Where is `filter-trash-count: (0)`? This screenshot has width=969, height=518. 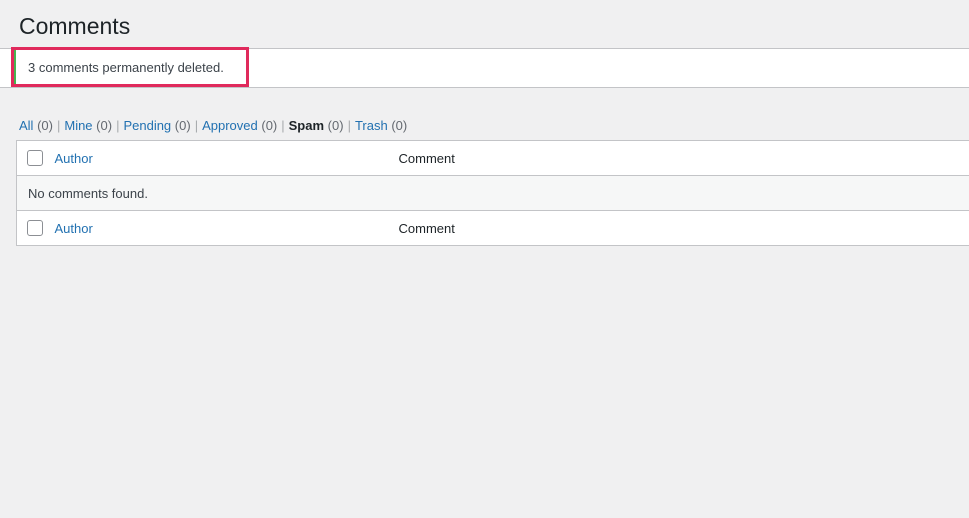
filter-trash-count: (0) is located at coordinates (399, 125).